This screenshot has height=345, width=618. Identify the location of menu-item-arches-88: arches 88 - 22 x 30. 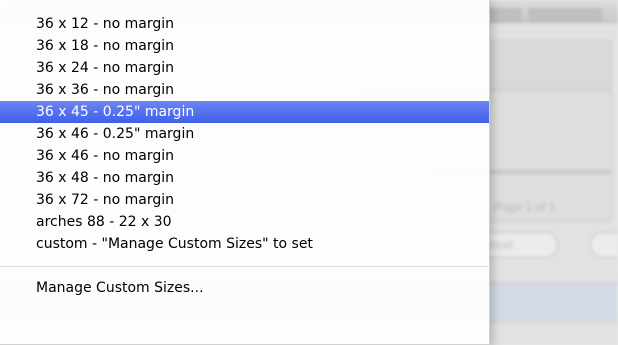
(244, 222).